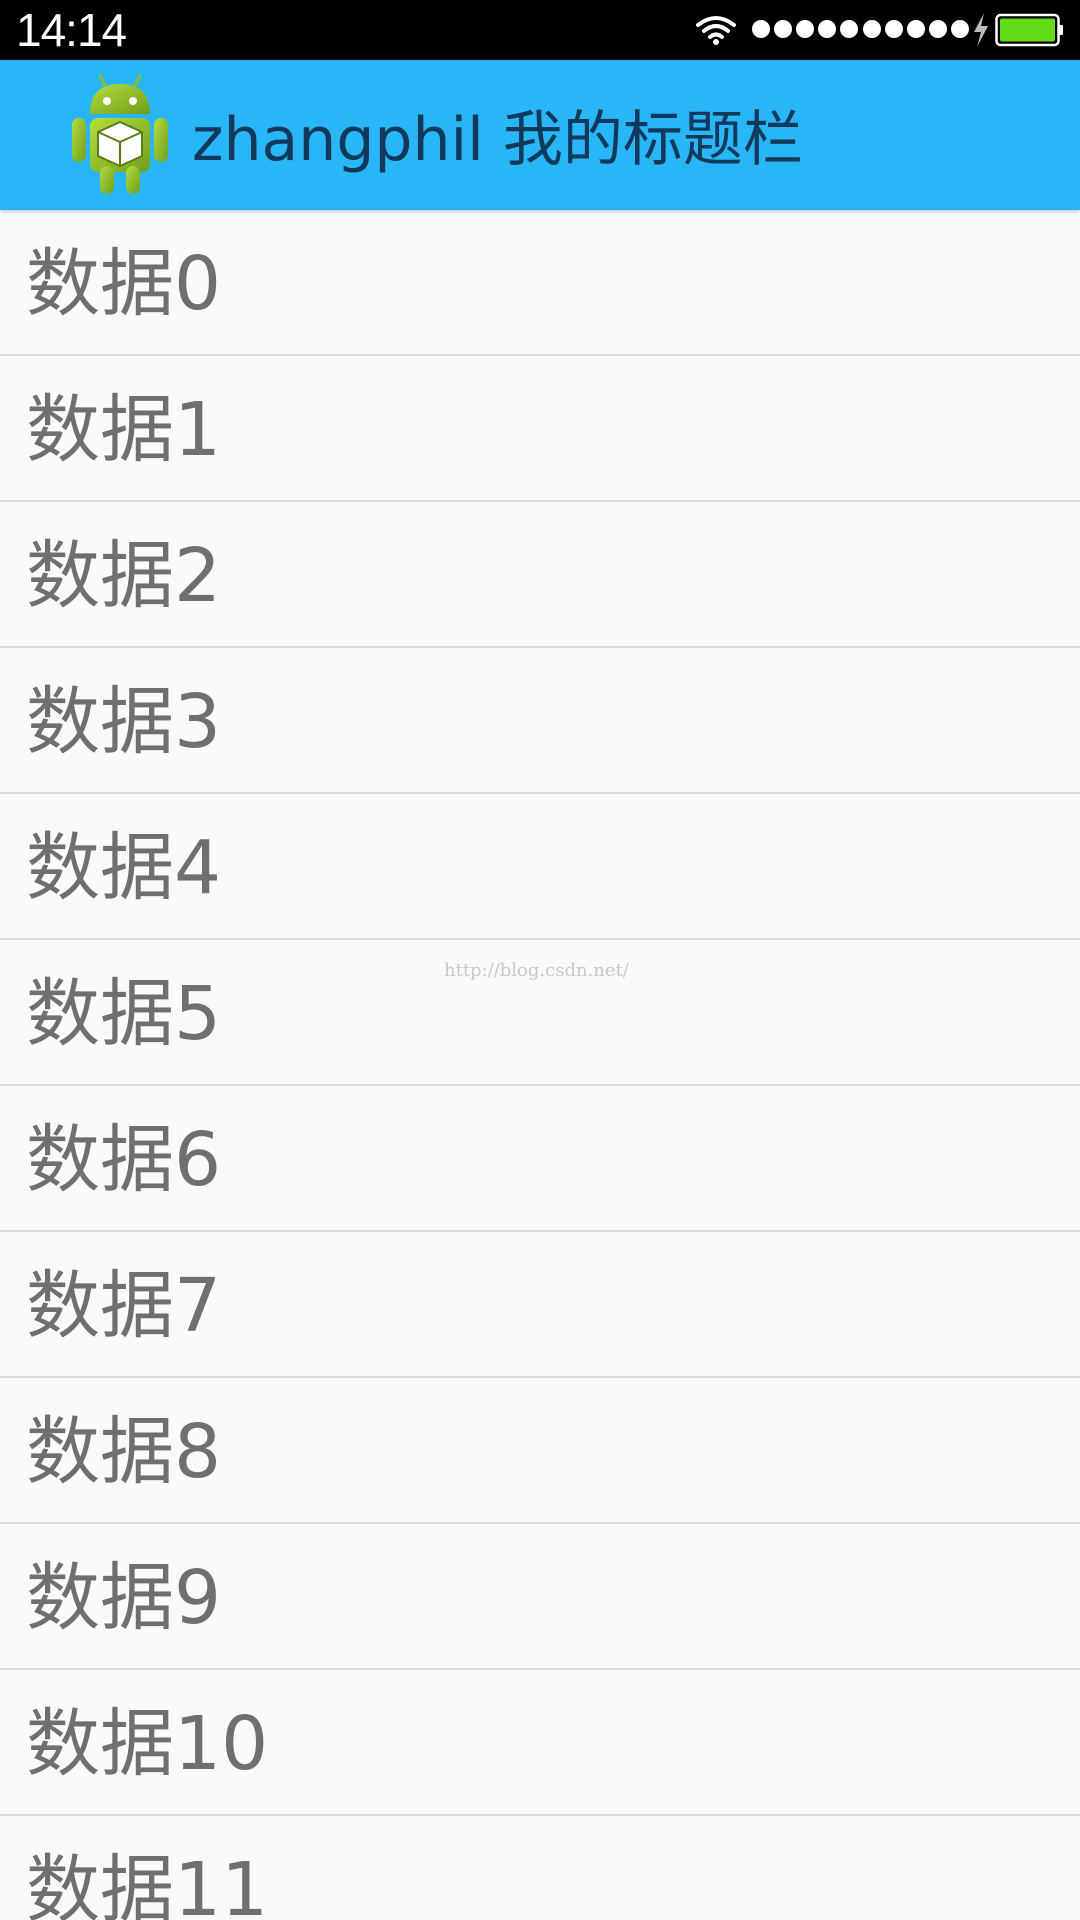 Image resolution: width=1080 pixels, height=1920 pixels. Describe the element at coordinates (540, 30) in the screenshot. I see `status-bar: 14:14` at that location.